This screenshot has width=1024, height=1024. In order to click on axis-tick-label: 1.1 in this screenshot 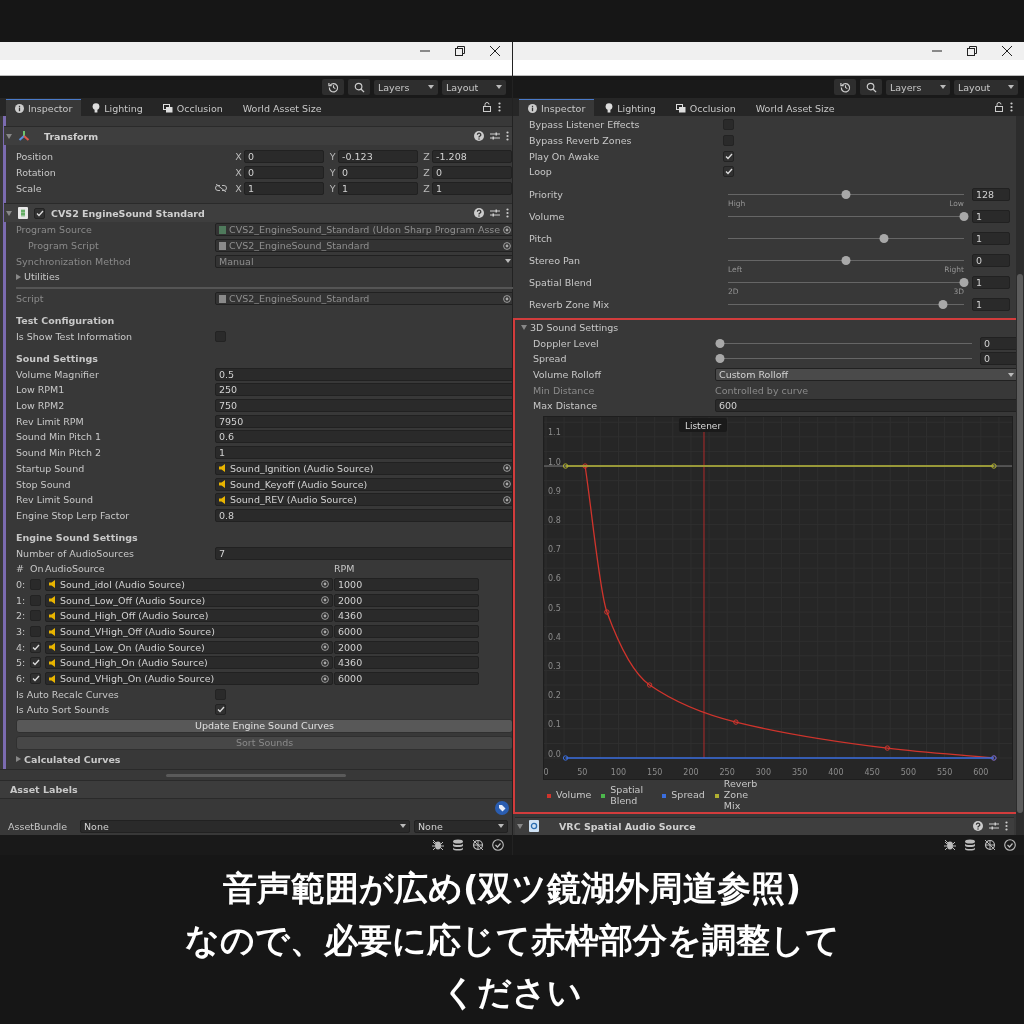, I will do `click(554, 433)`.